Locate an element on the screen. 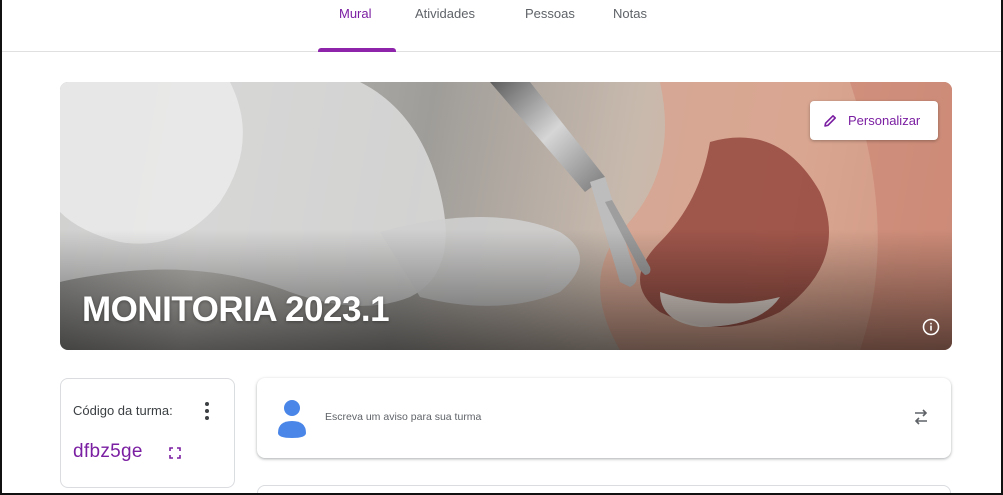 Image resolution: width=1003 pixels, height=495 pixels. more-vert-icon is located at coordinates (207, 411).